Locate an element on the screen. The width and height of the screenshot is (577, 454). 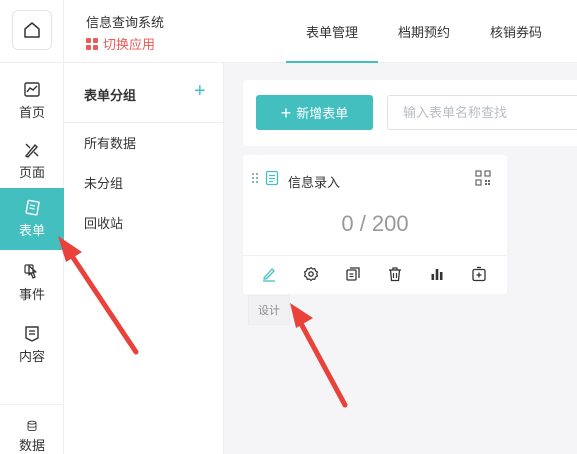
stats-icon is located at coordinates (437, 274).